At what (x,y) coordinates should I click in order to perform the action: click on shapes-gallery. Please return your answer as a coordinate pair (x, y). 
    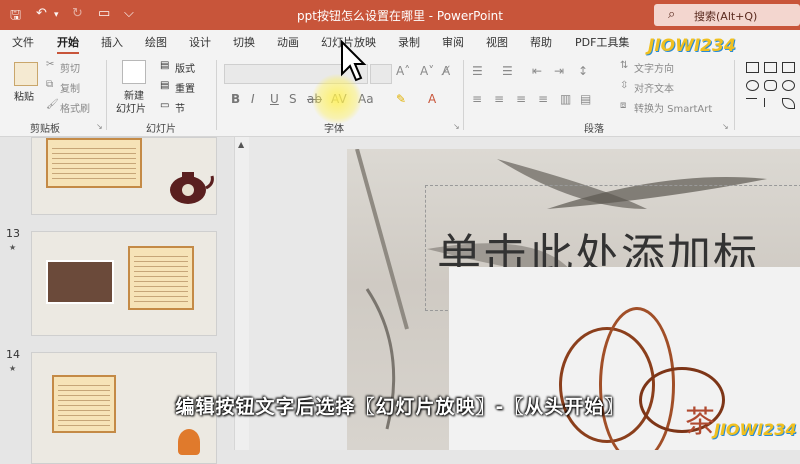
    Looking at the image, I should click on (770, 89).